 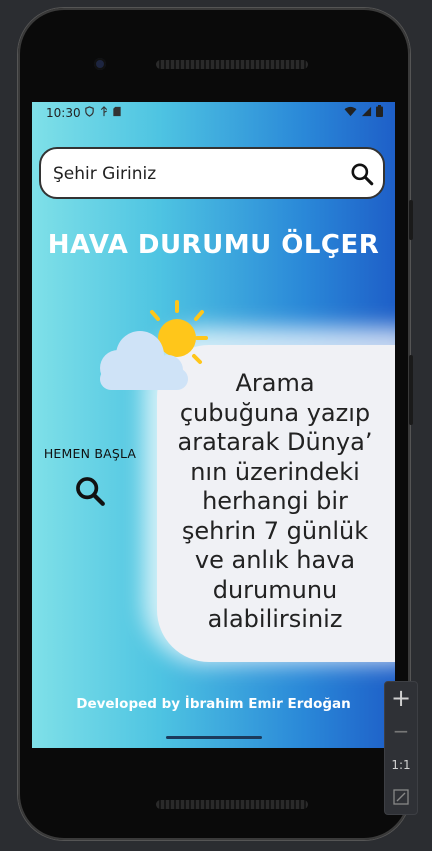 What do you see at coordinates (275, 619) in the screenshot?
I see `info-line: alabilirsiniz` at bounding box center [275, 619].